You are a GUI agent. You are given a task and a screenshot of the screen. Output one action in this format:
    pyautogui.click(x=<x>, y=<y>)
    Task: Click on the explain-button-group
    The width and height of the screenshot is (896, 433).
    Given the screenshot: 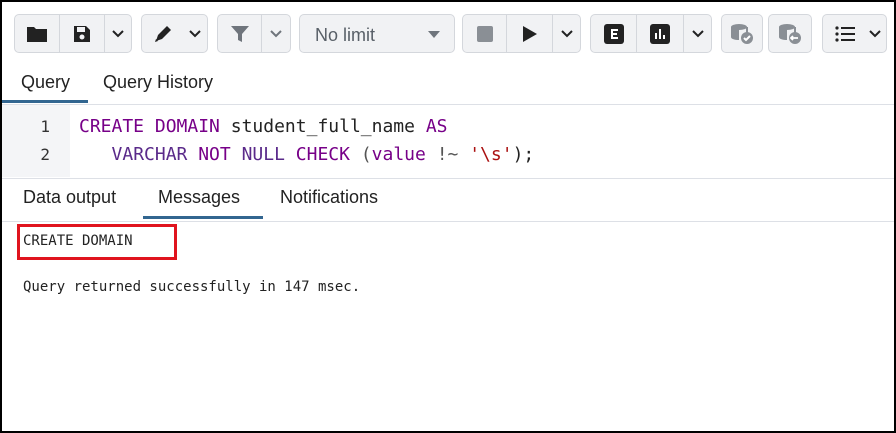 What is the action you would take?
    pyautogui.click(x=651, y=33)
    